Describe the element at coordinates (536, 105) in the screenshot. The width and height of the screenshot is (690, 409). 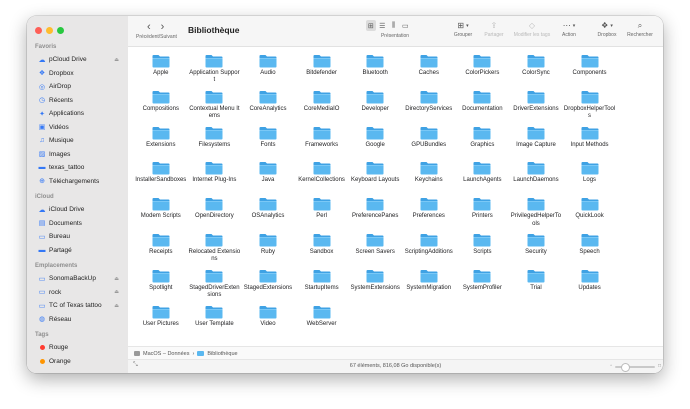
I see `folder-item: DriverExtensions` at that location.